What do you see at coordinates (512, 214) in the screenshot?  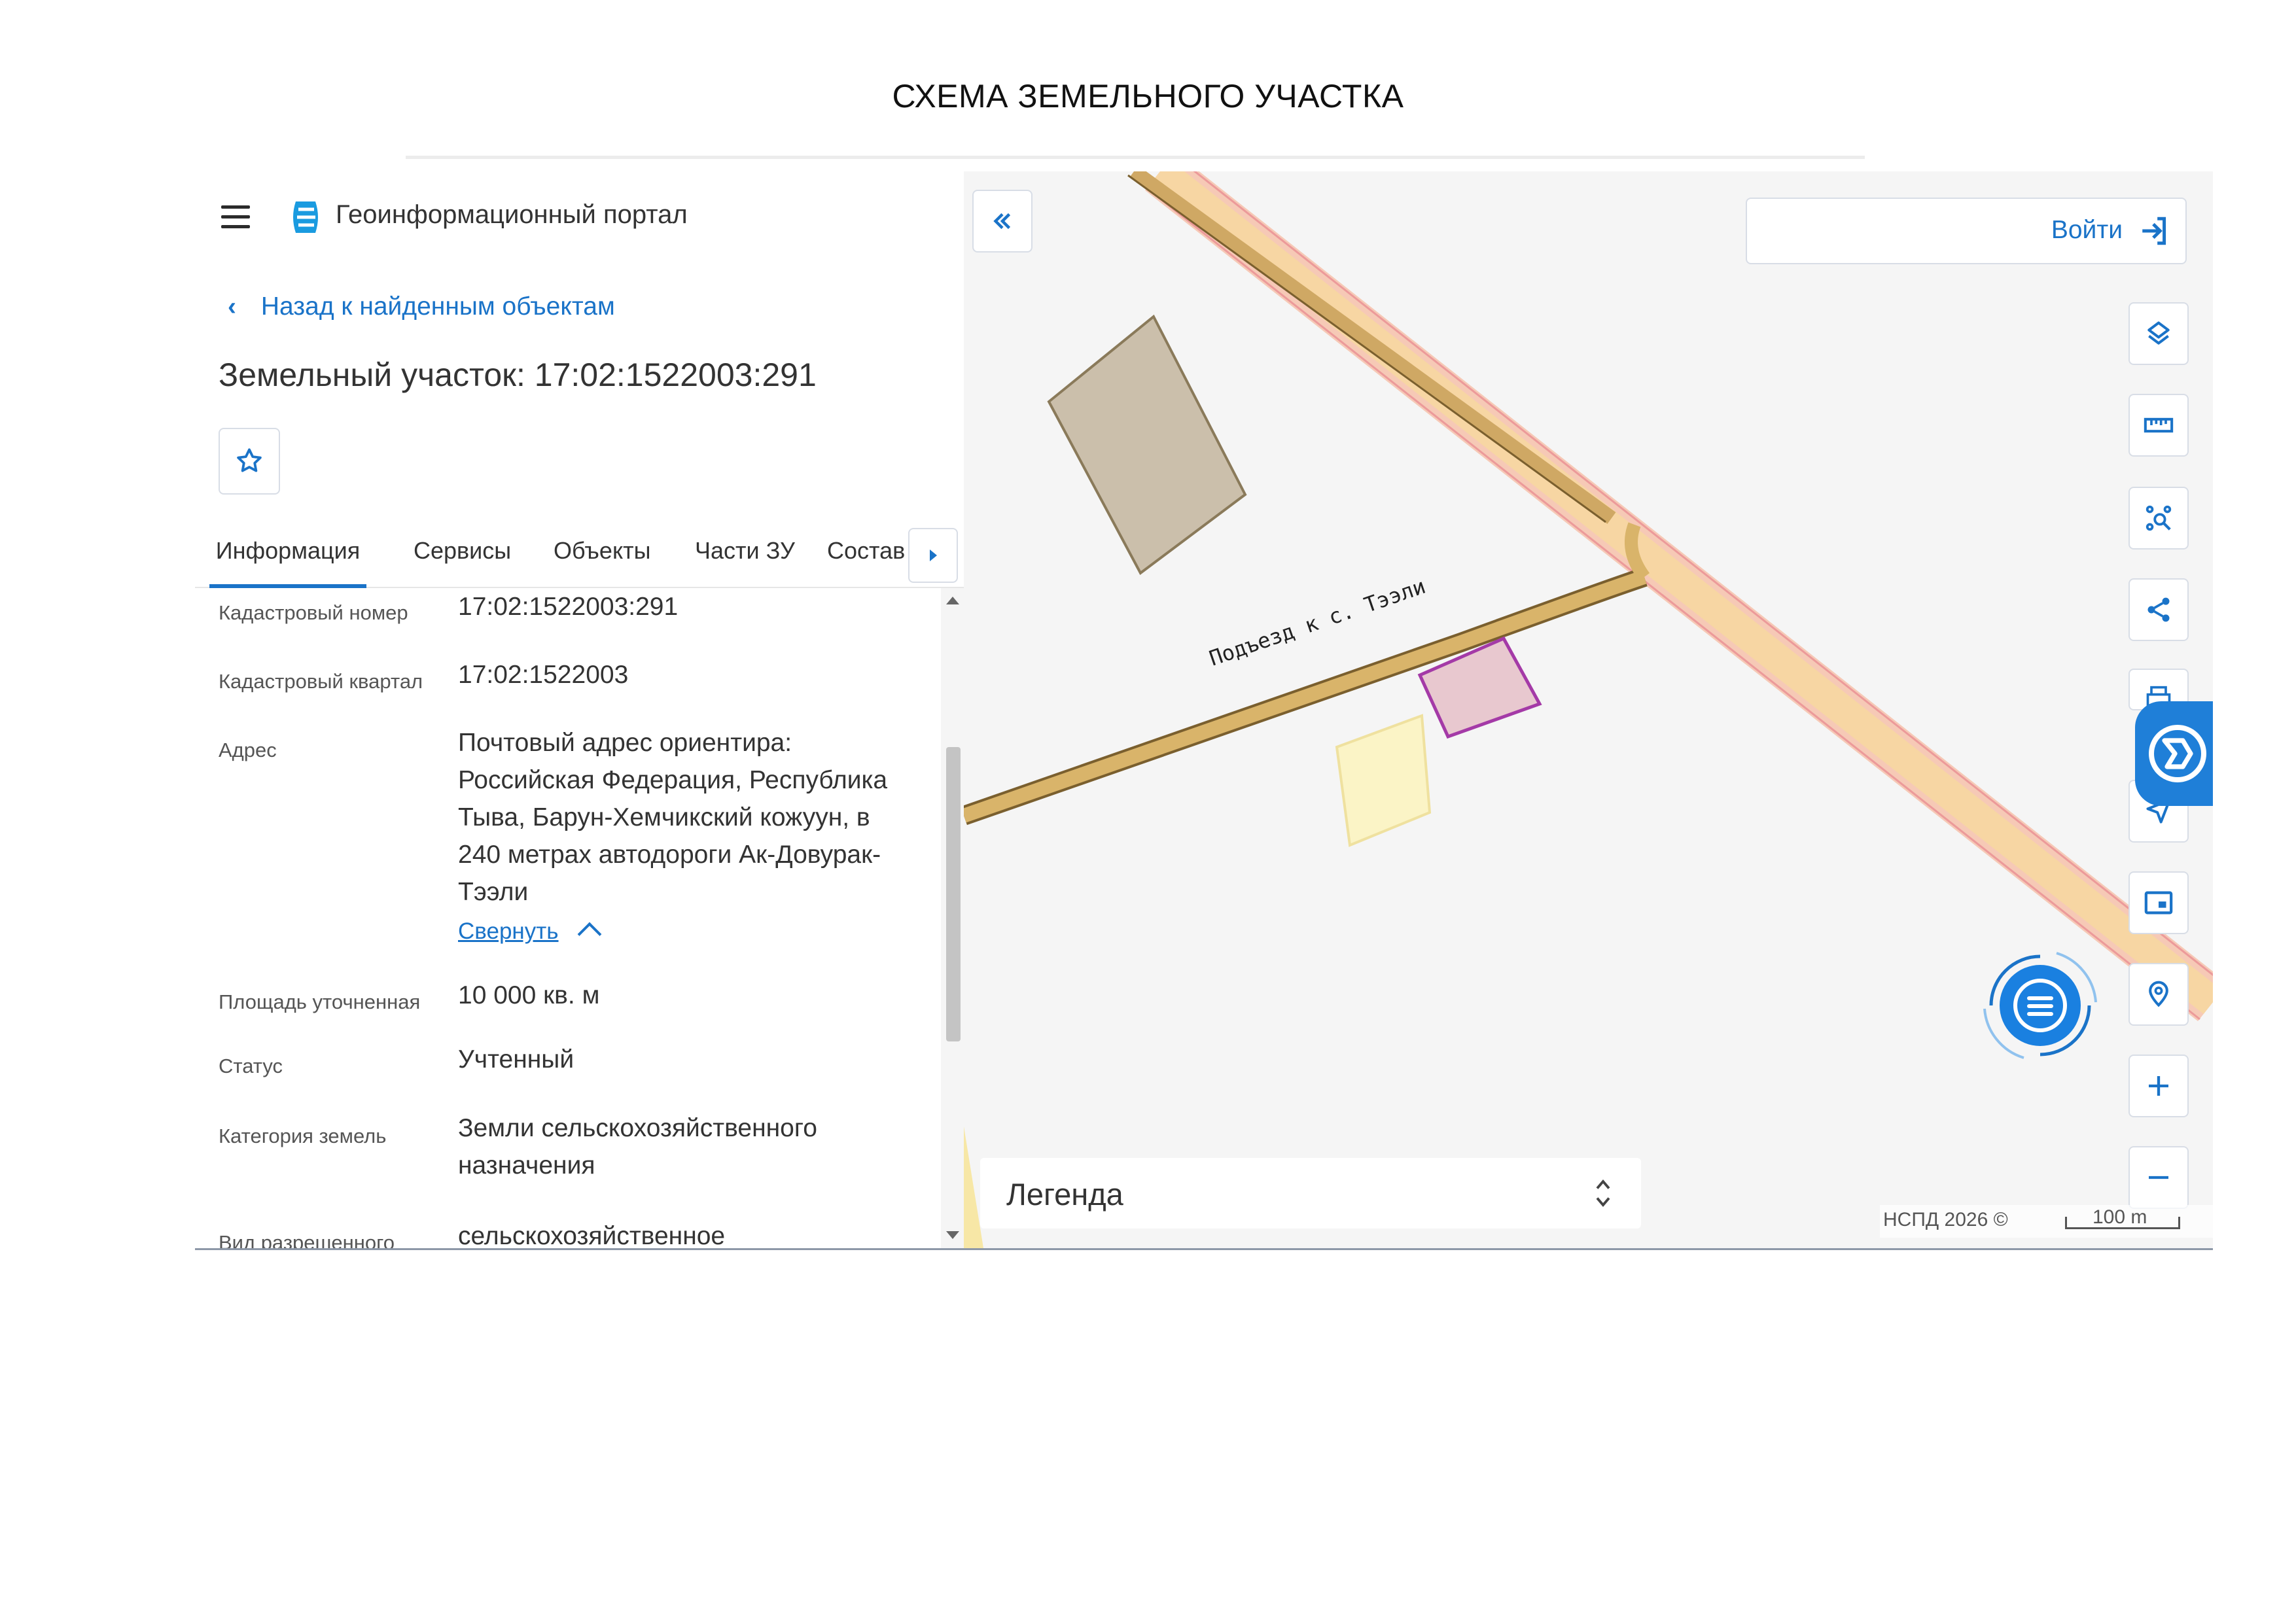 I see `app-title: Геоинформационный портал` at bounding box center [512, 214].